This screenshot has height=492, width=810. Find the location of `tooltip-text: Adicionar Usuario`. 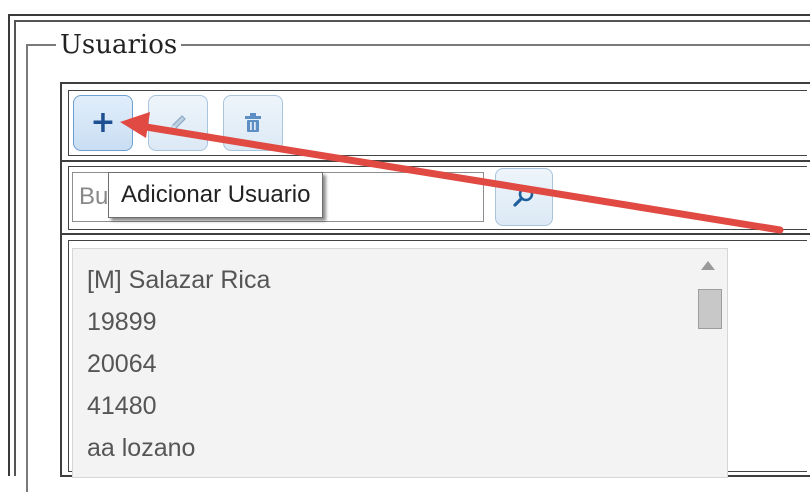

tooltip-text: Adicionar Usuario is located at coordinates (216, 194).